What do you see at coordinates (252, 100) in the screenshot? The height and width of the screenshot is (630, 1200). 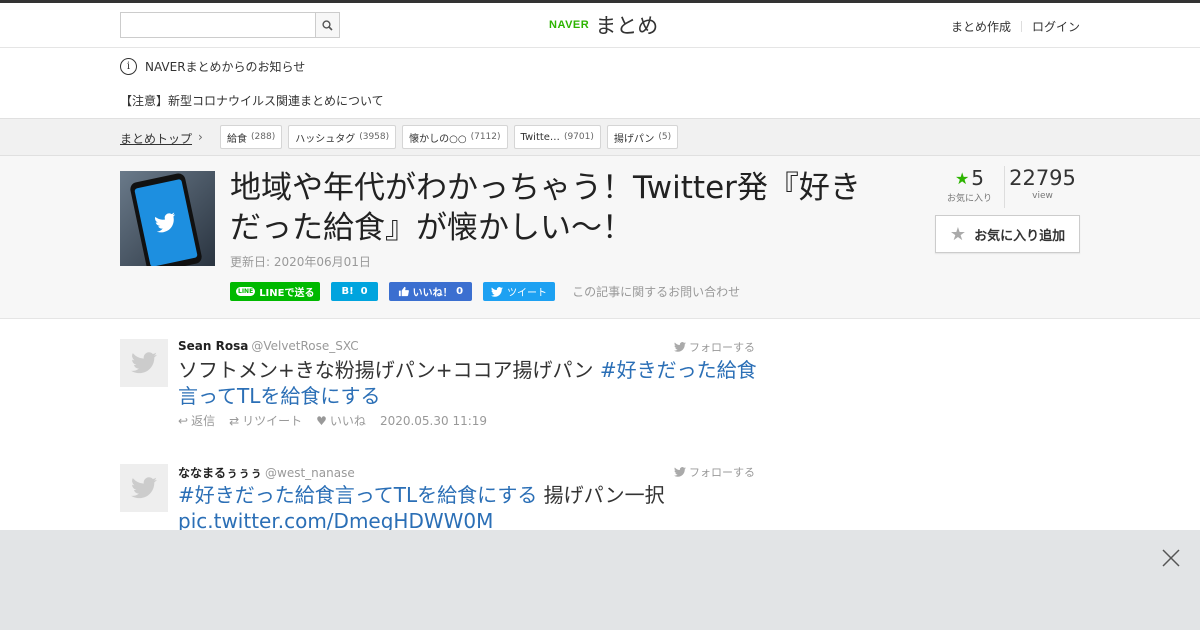 I see `notice-item-link: 【注意】新型コロナウイルス関連まとめについて` at bounding box center [252, 100].